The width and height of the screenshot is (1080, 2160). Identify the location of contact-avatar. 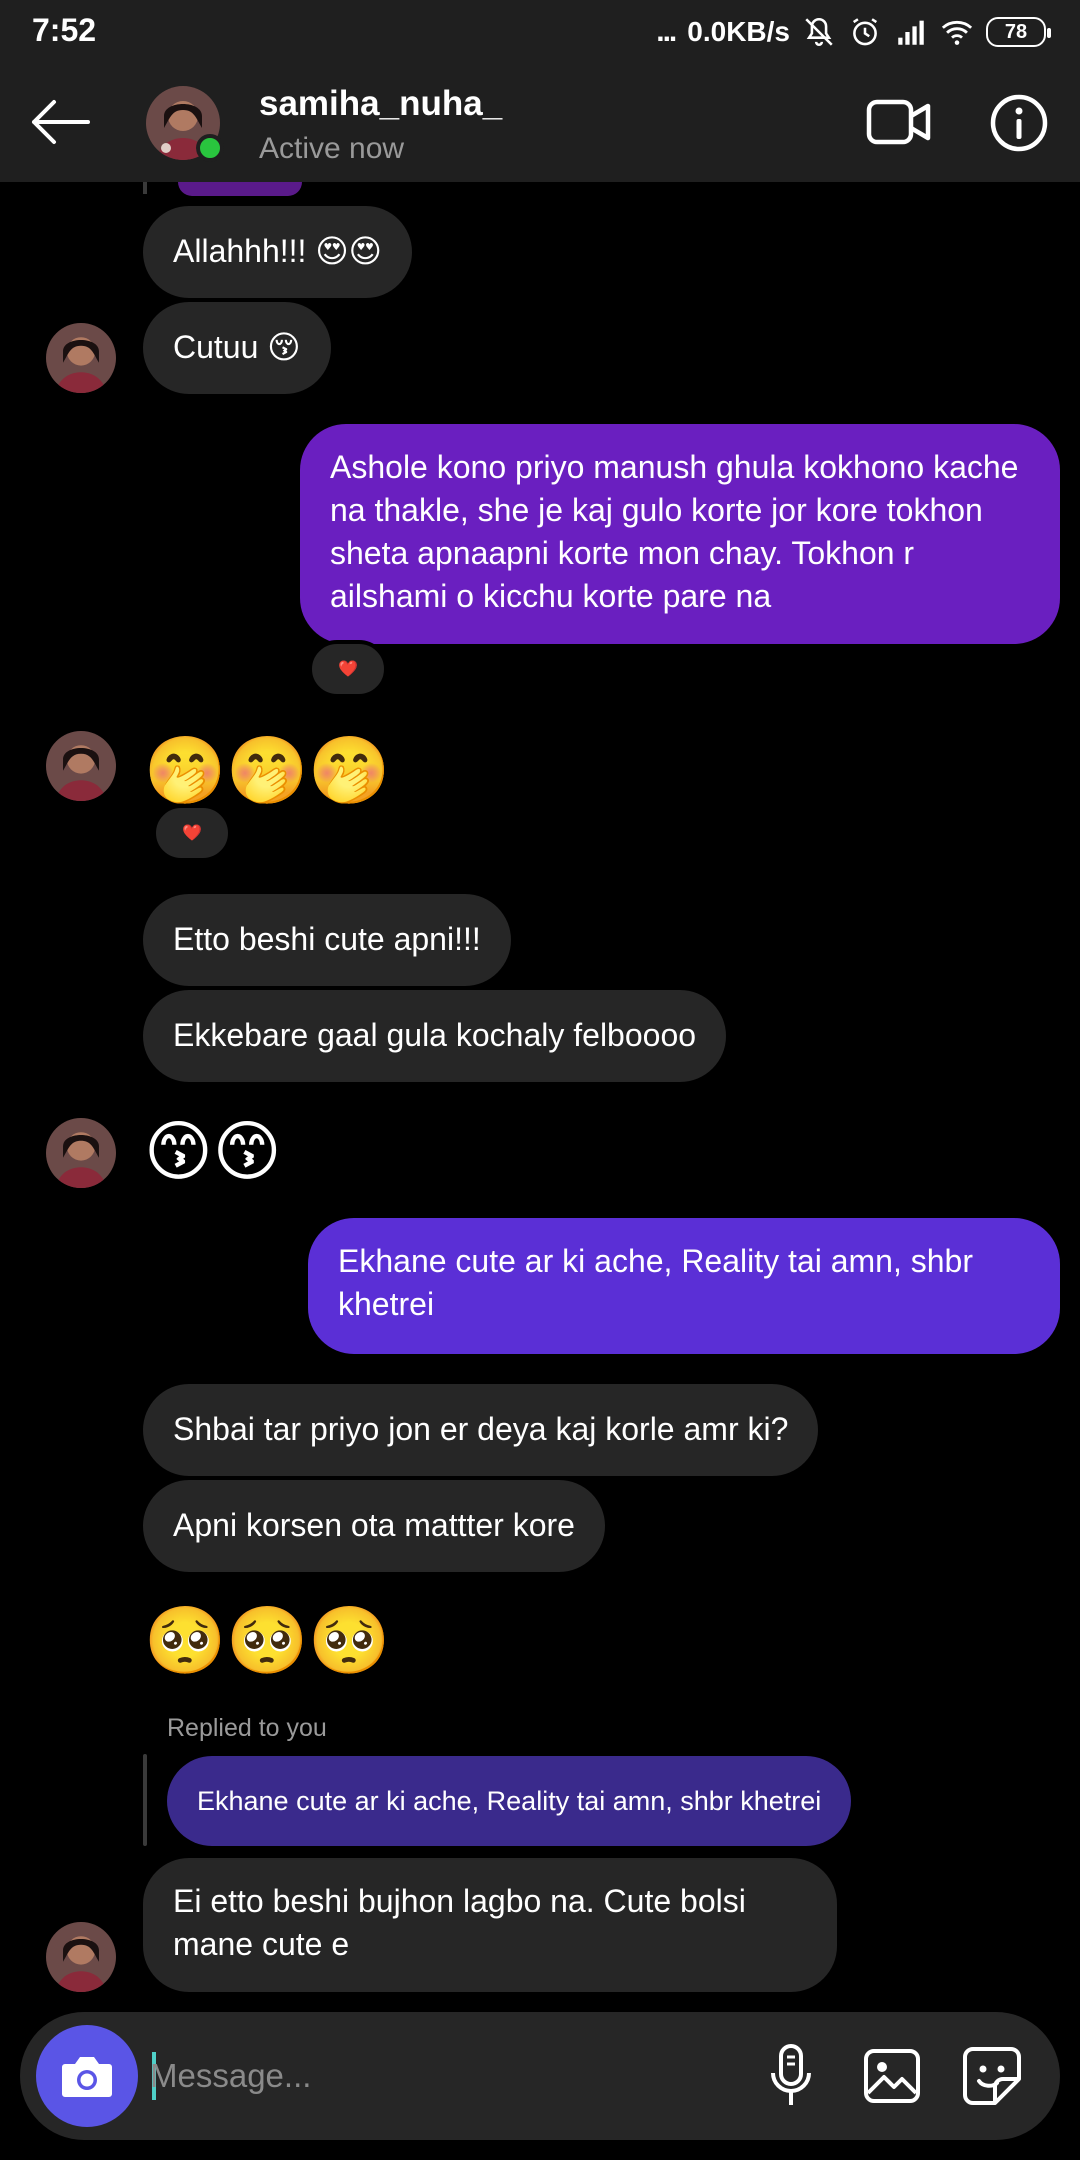
(185, 124).